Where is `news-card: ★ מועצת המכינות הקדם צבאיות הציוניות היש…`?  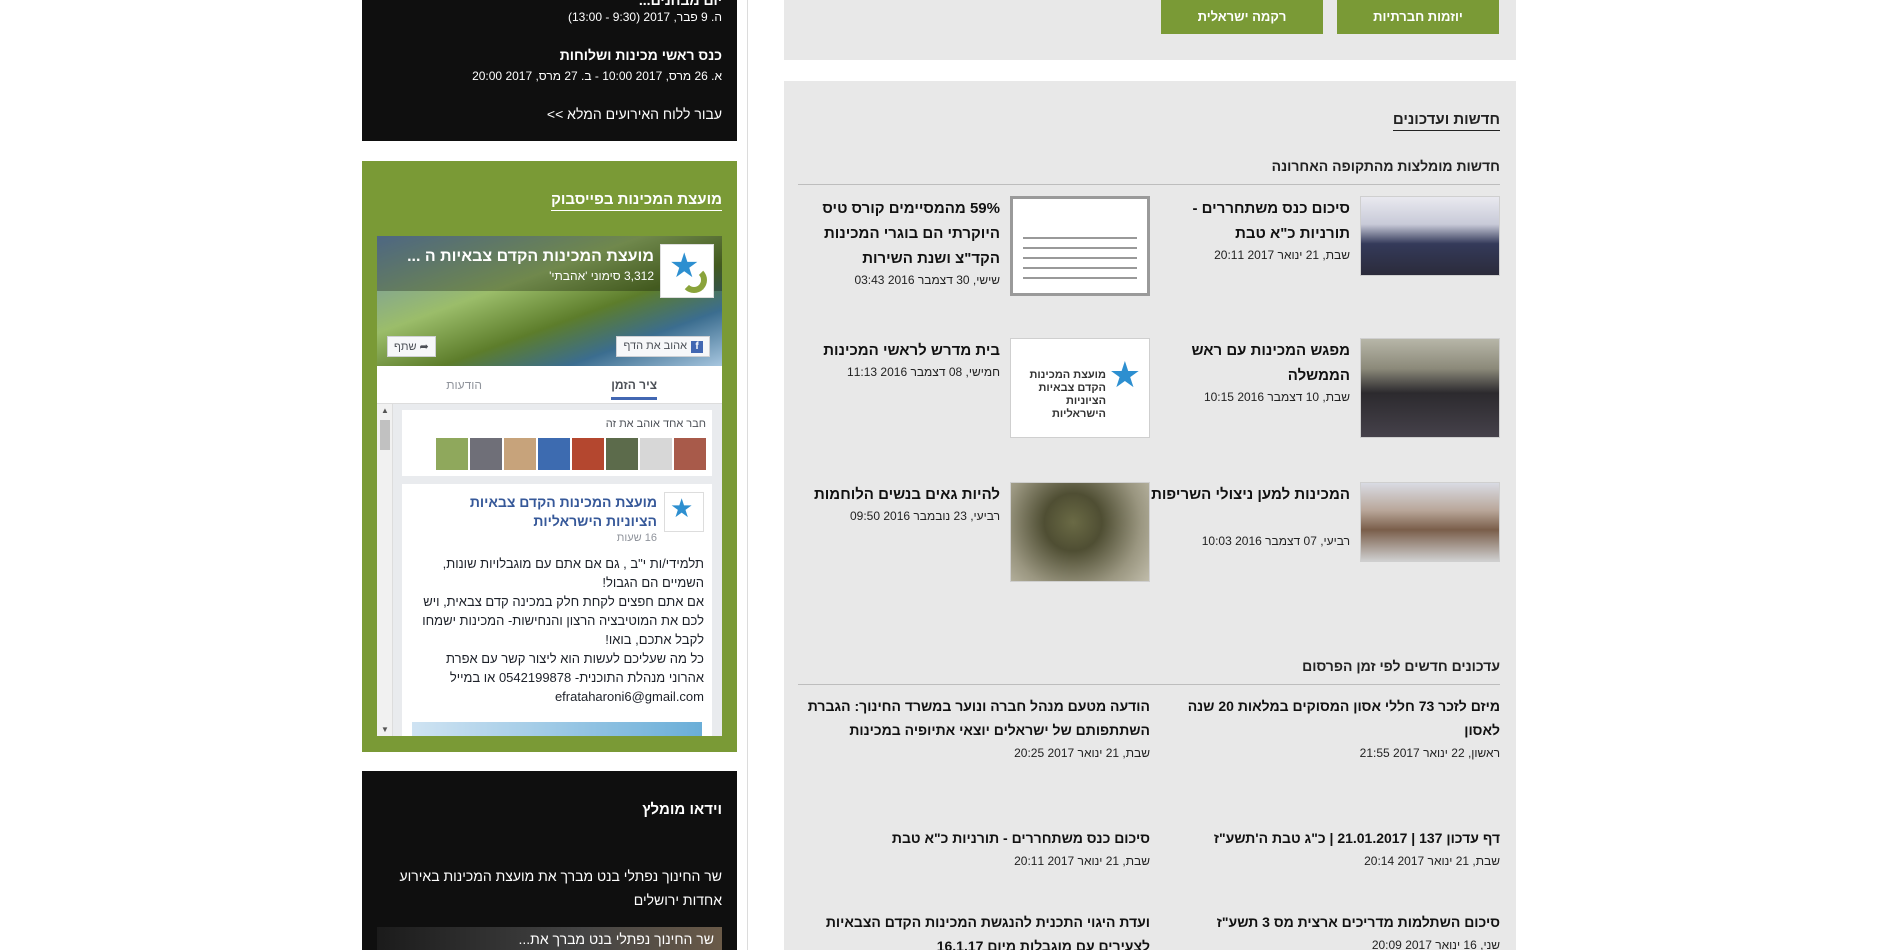
news-card: ★ מועצת המכינות הקדם צבאיות הציוניות היש… is located at coordinates (975, 388).